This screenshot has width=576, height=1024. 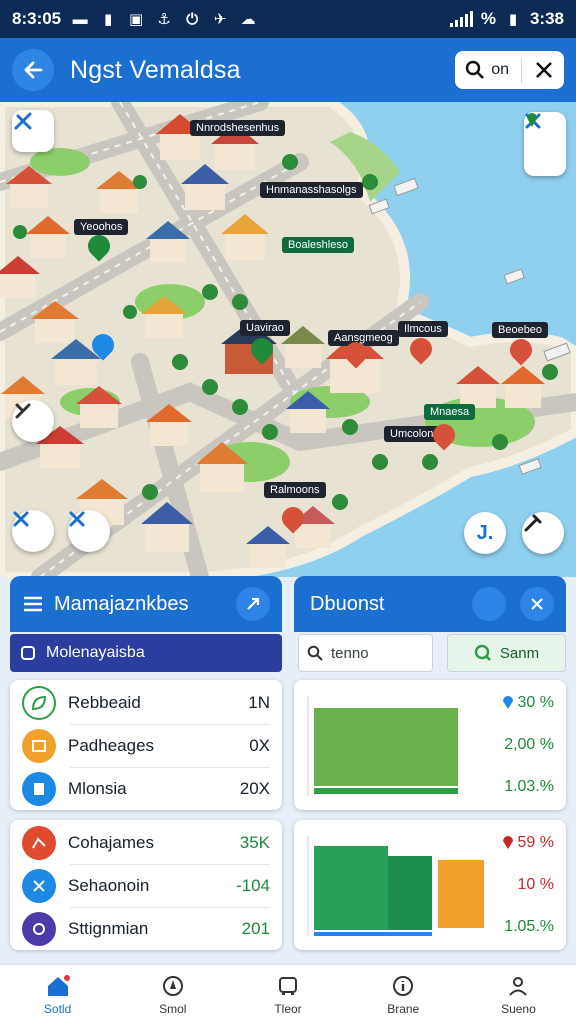 I want to click on cancel-route-button, so click(x=89, y=531).